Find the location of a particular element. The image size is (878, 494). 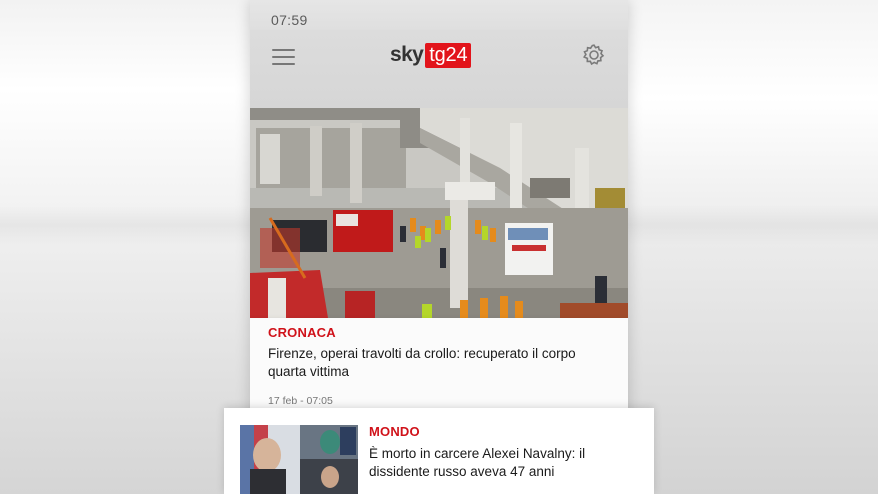

article-category: CRONACA is located at coordinates (302, 332).